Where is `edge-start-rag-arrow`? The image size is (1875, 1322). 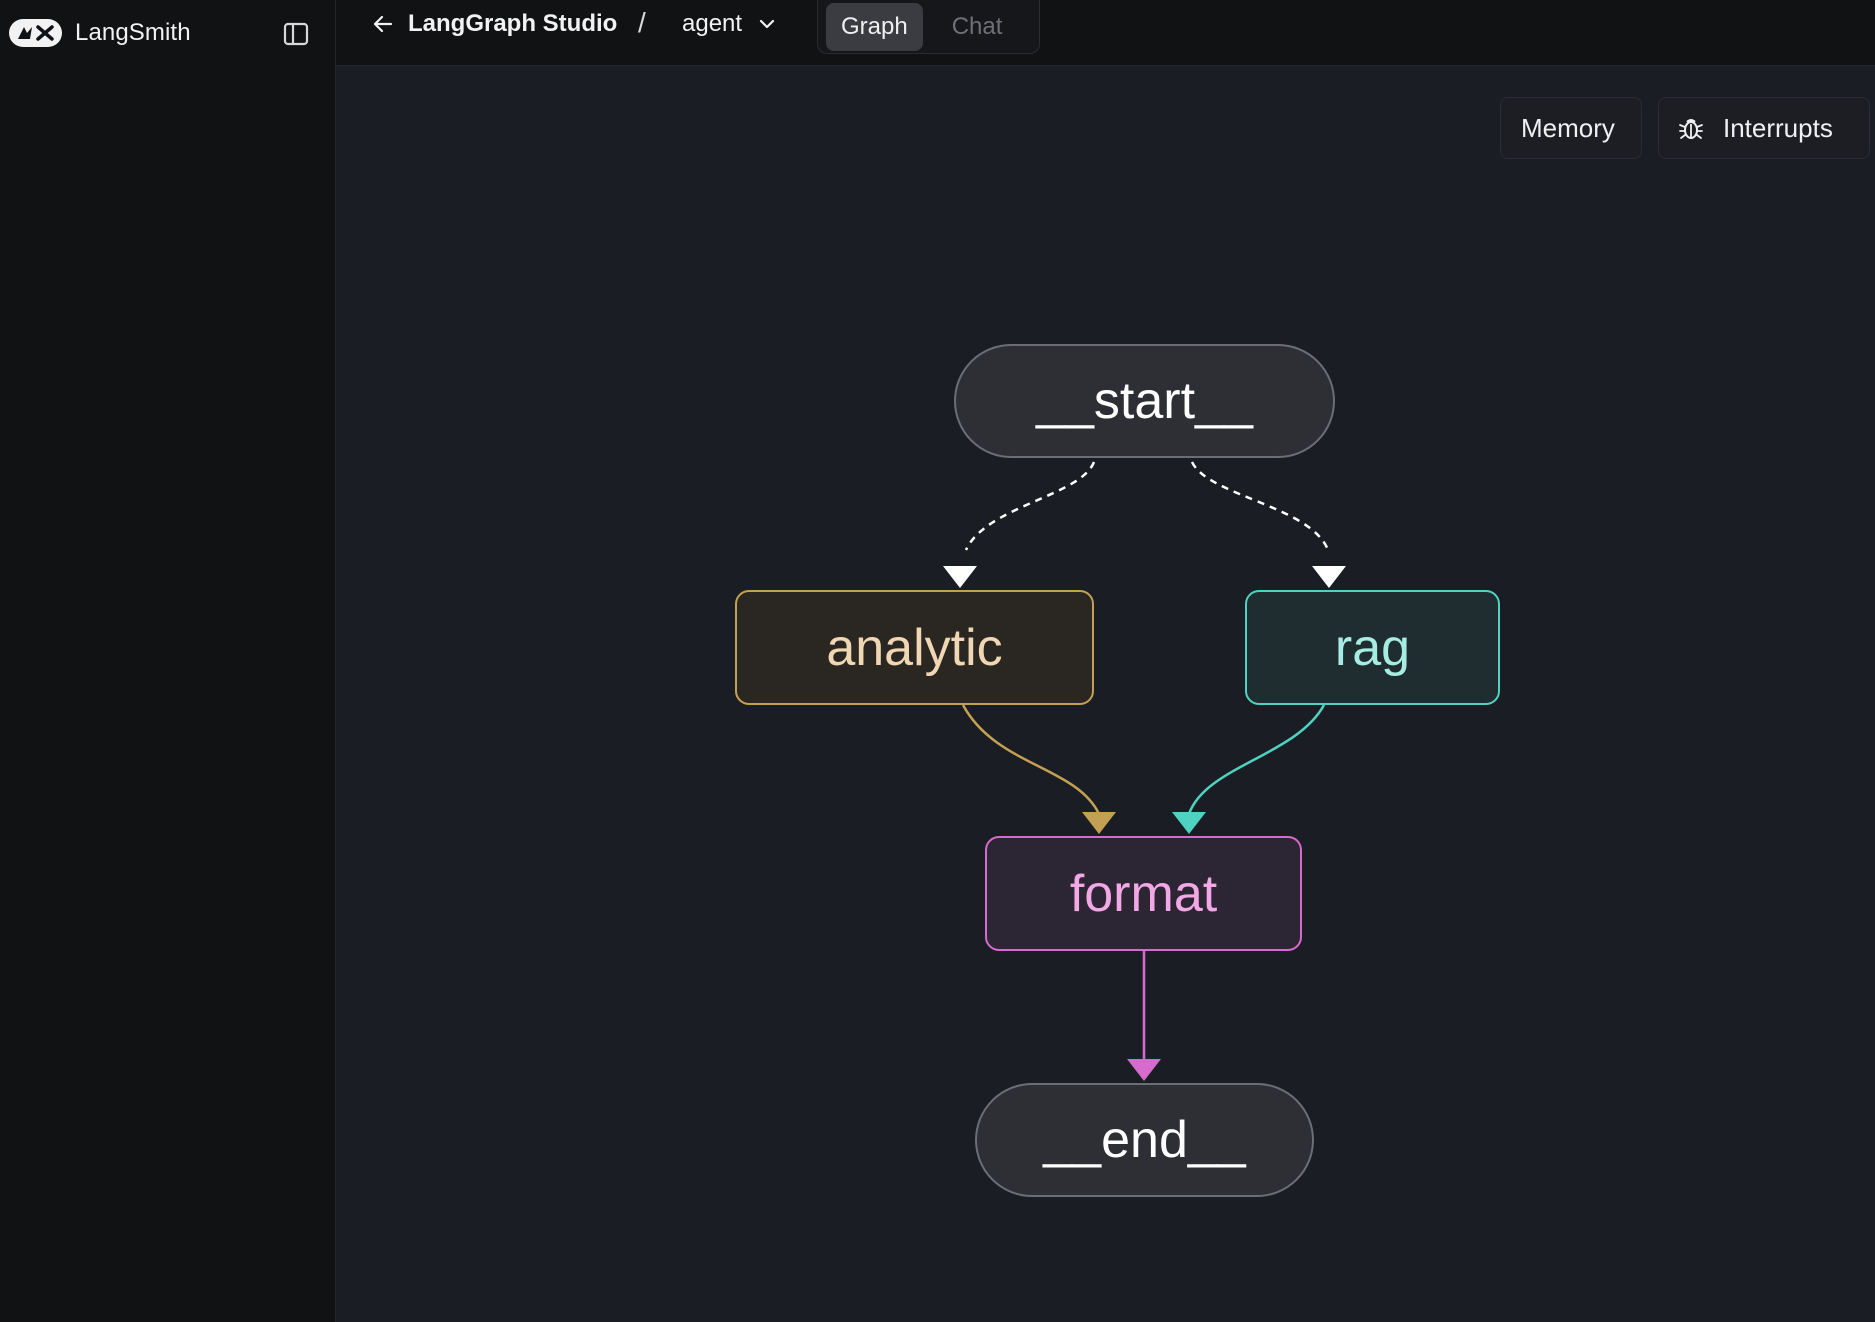
edge-start-rag-arrow is located at coordinates (1329, 577).